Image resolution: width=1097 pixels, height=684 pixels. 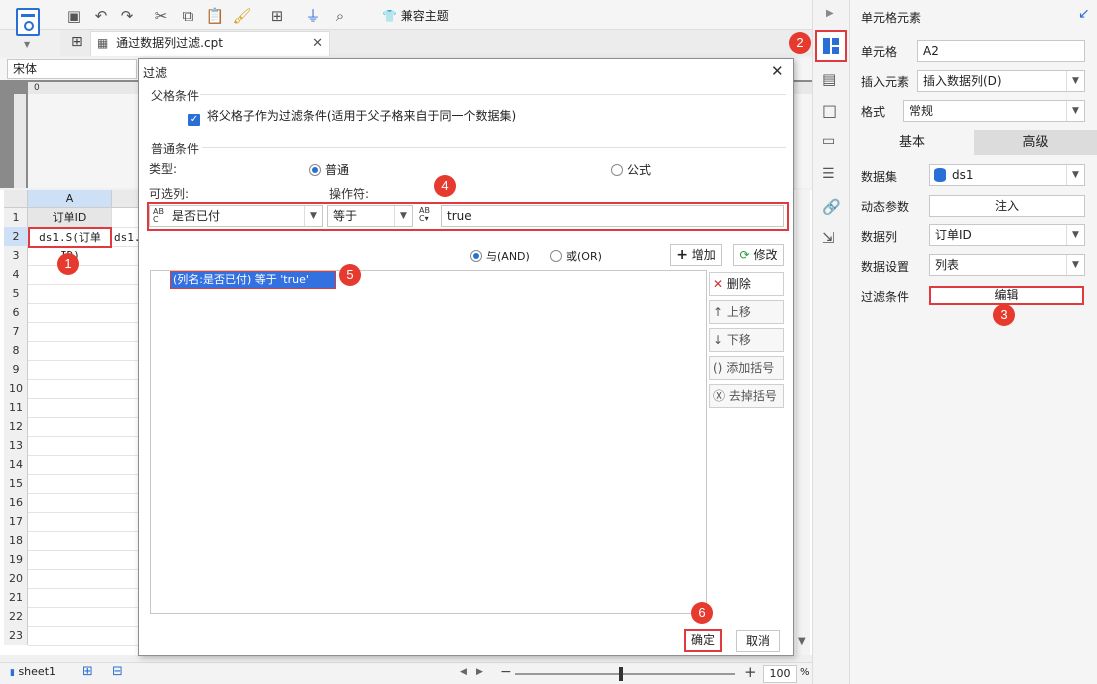 I want to click on expand-panel-icon: ▶, so click(x=830, y=13).